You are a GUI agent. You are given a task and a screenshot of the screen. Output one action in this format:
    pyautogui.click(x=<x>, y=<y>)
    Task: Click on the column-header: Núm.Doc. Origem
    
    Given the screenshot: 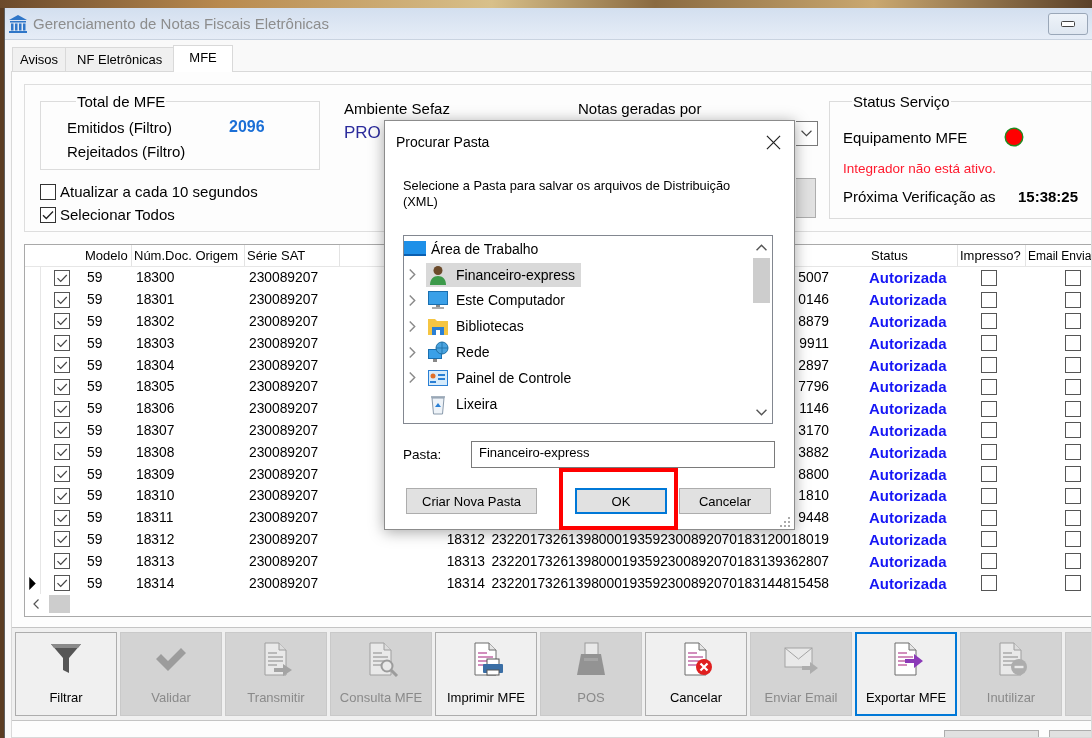 What is the action you would take?
    pyautogui.click(x=188, y=255)
    